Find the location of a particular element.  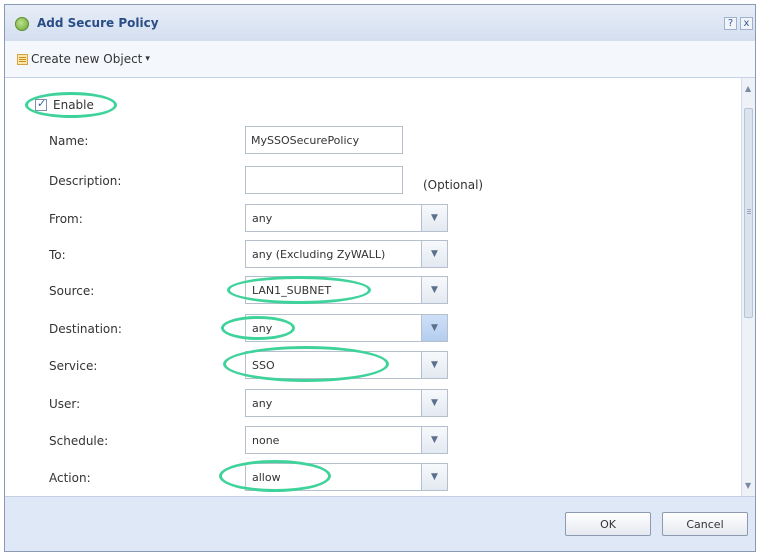

from-label: From: is located at coordinates (66, 219).